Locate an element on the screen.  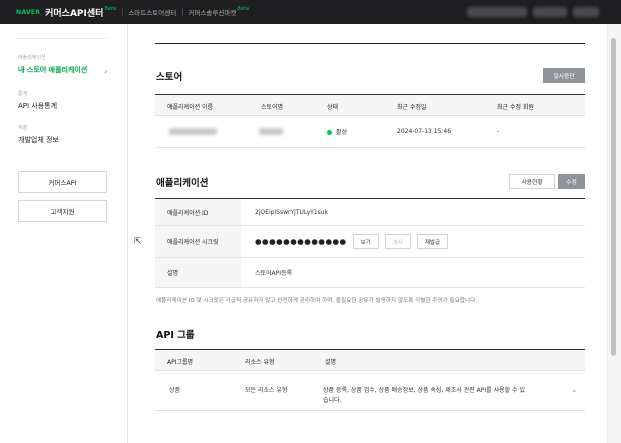
reissue-secret-button: 재발급 is located at coordinates (432, 241).